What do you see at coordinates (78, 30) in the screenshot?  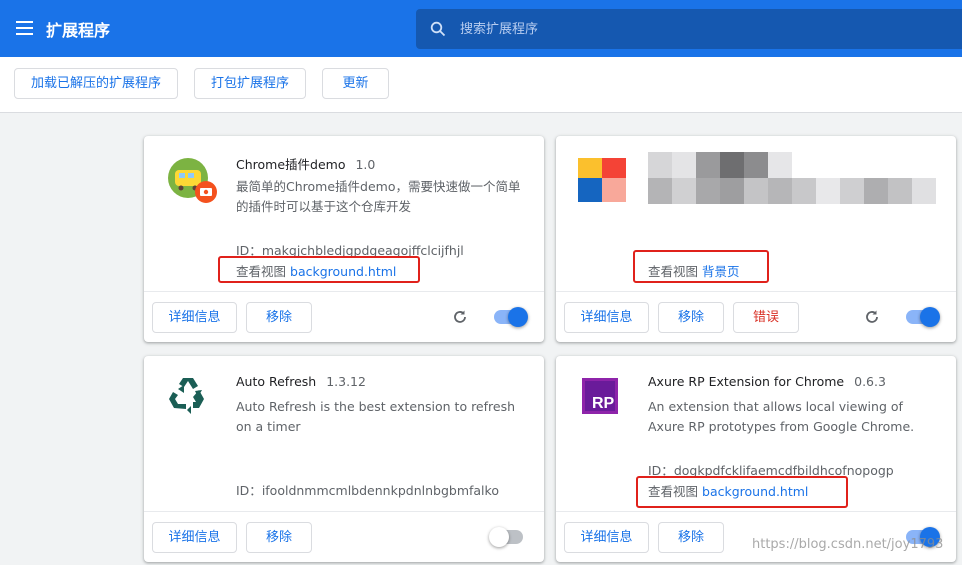 I see `page-title: 扩展程序` at bounding box center [78, 30].